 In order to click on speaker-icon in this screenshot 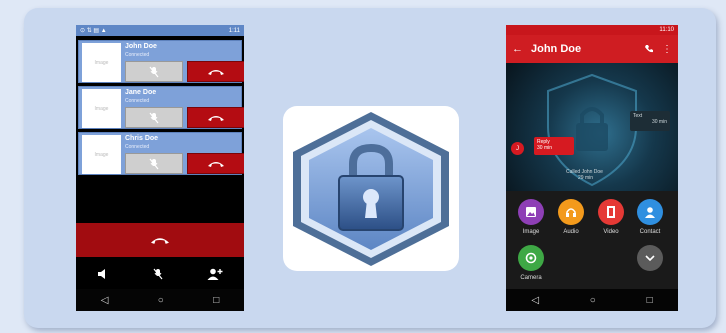, I will do `click(103, 274)`.